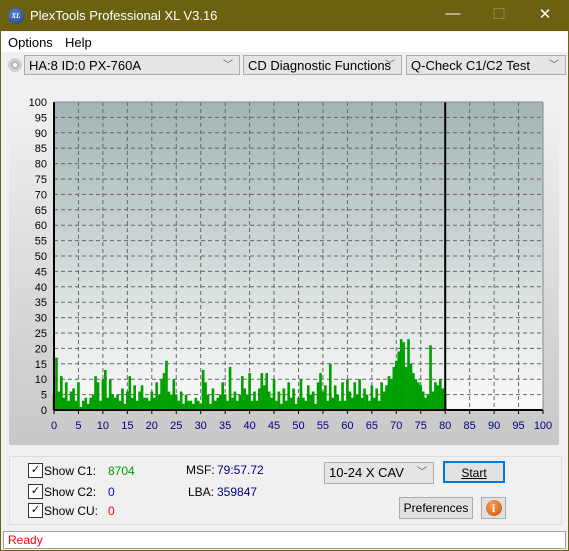 The height and width of the screenshot is (551, 569). Describe the element at coordinates (322, 65) in the screenshot. I see `function-select: CD Diagnostic Functions ﹀` at that location.